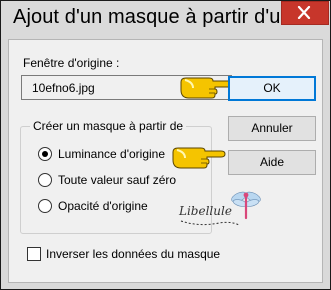 This screenshot has width=331, height=290. I want to click on source-window-value: 10efno6.jpg, so click(63, 88).